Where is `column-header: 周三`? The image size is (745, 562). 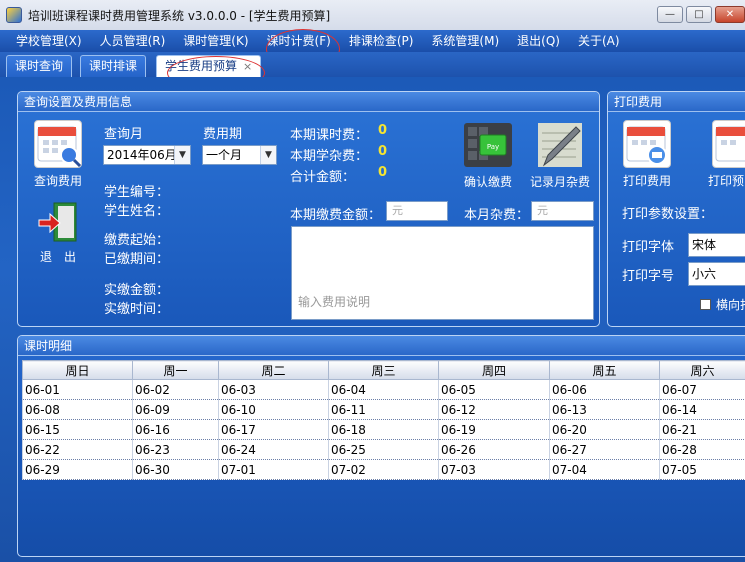
column-header: 周三 is located at coordinates (383, 370).